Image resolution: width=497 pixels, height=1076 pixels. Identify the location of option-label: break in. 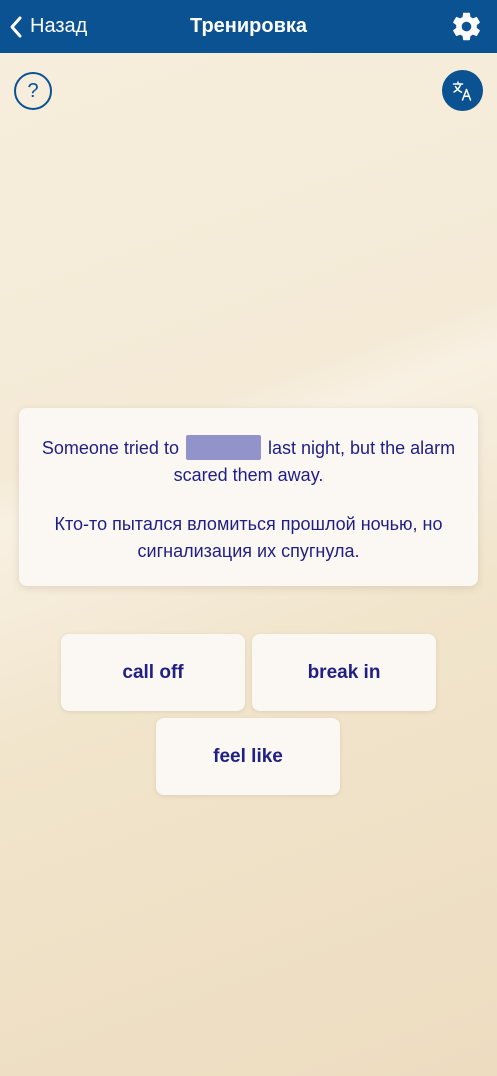
(344, 672).